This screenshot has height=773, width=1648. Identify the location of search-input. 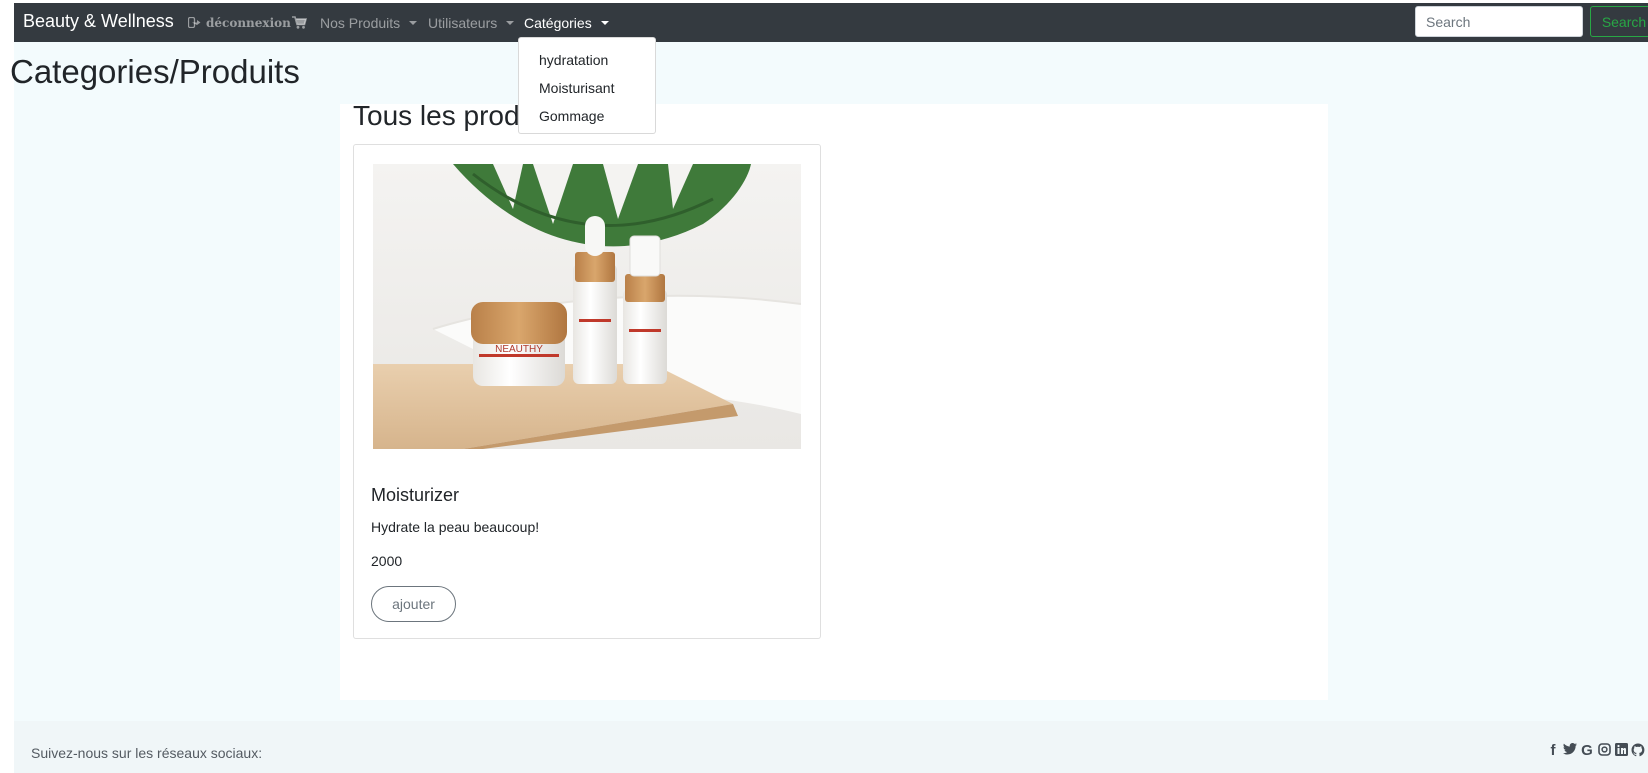
(1499, 21).